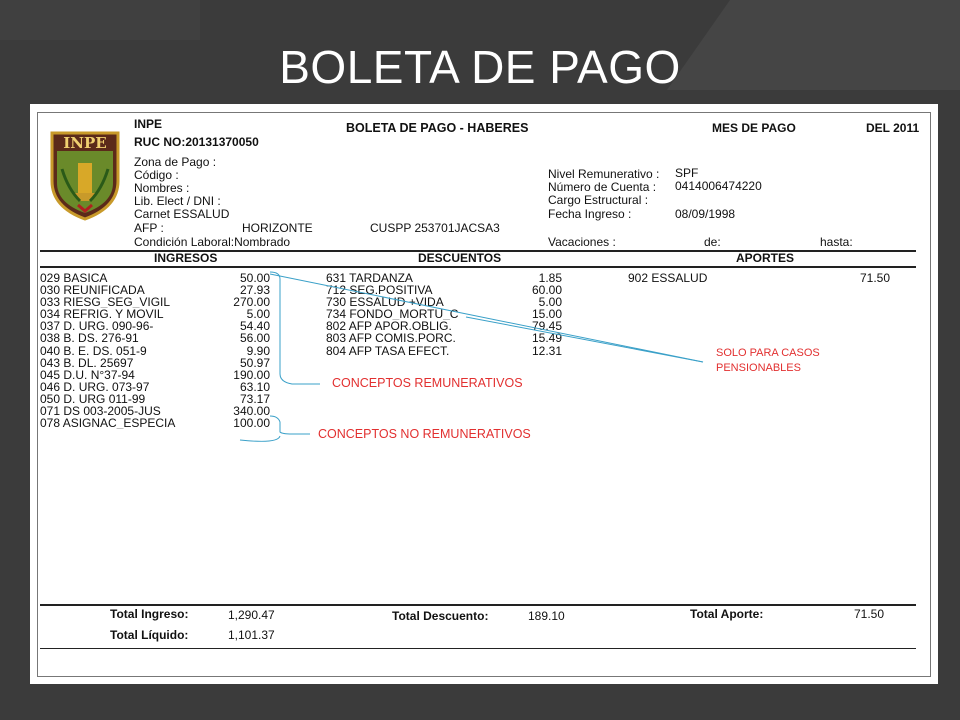 This screenshot has height=720, width=960. Describe the element at coordinates (437, 128) in the screenshot. I see `document-title: BOLETA DE PAGO - HABERES` at that location.